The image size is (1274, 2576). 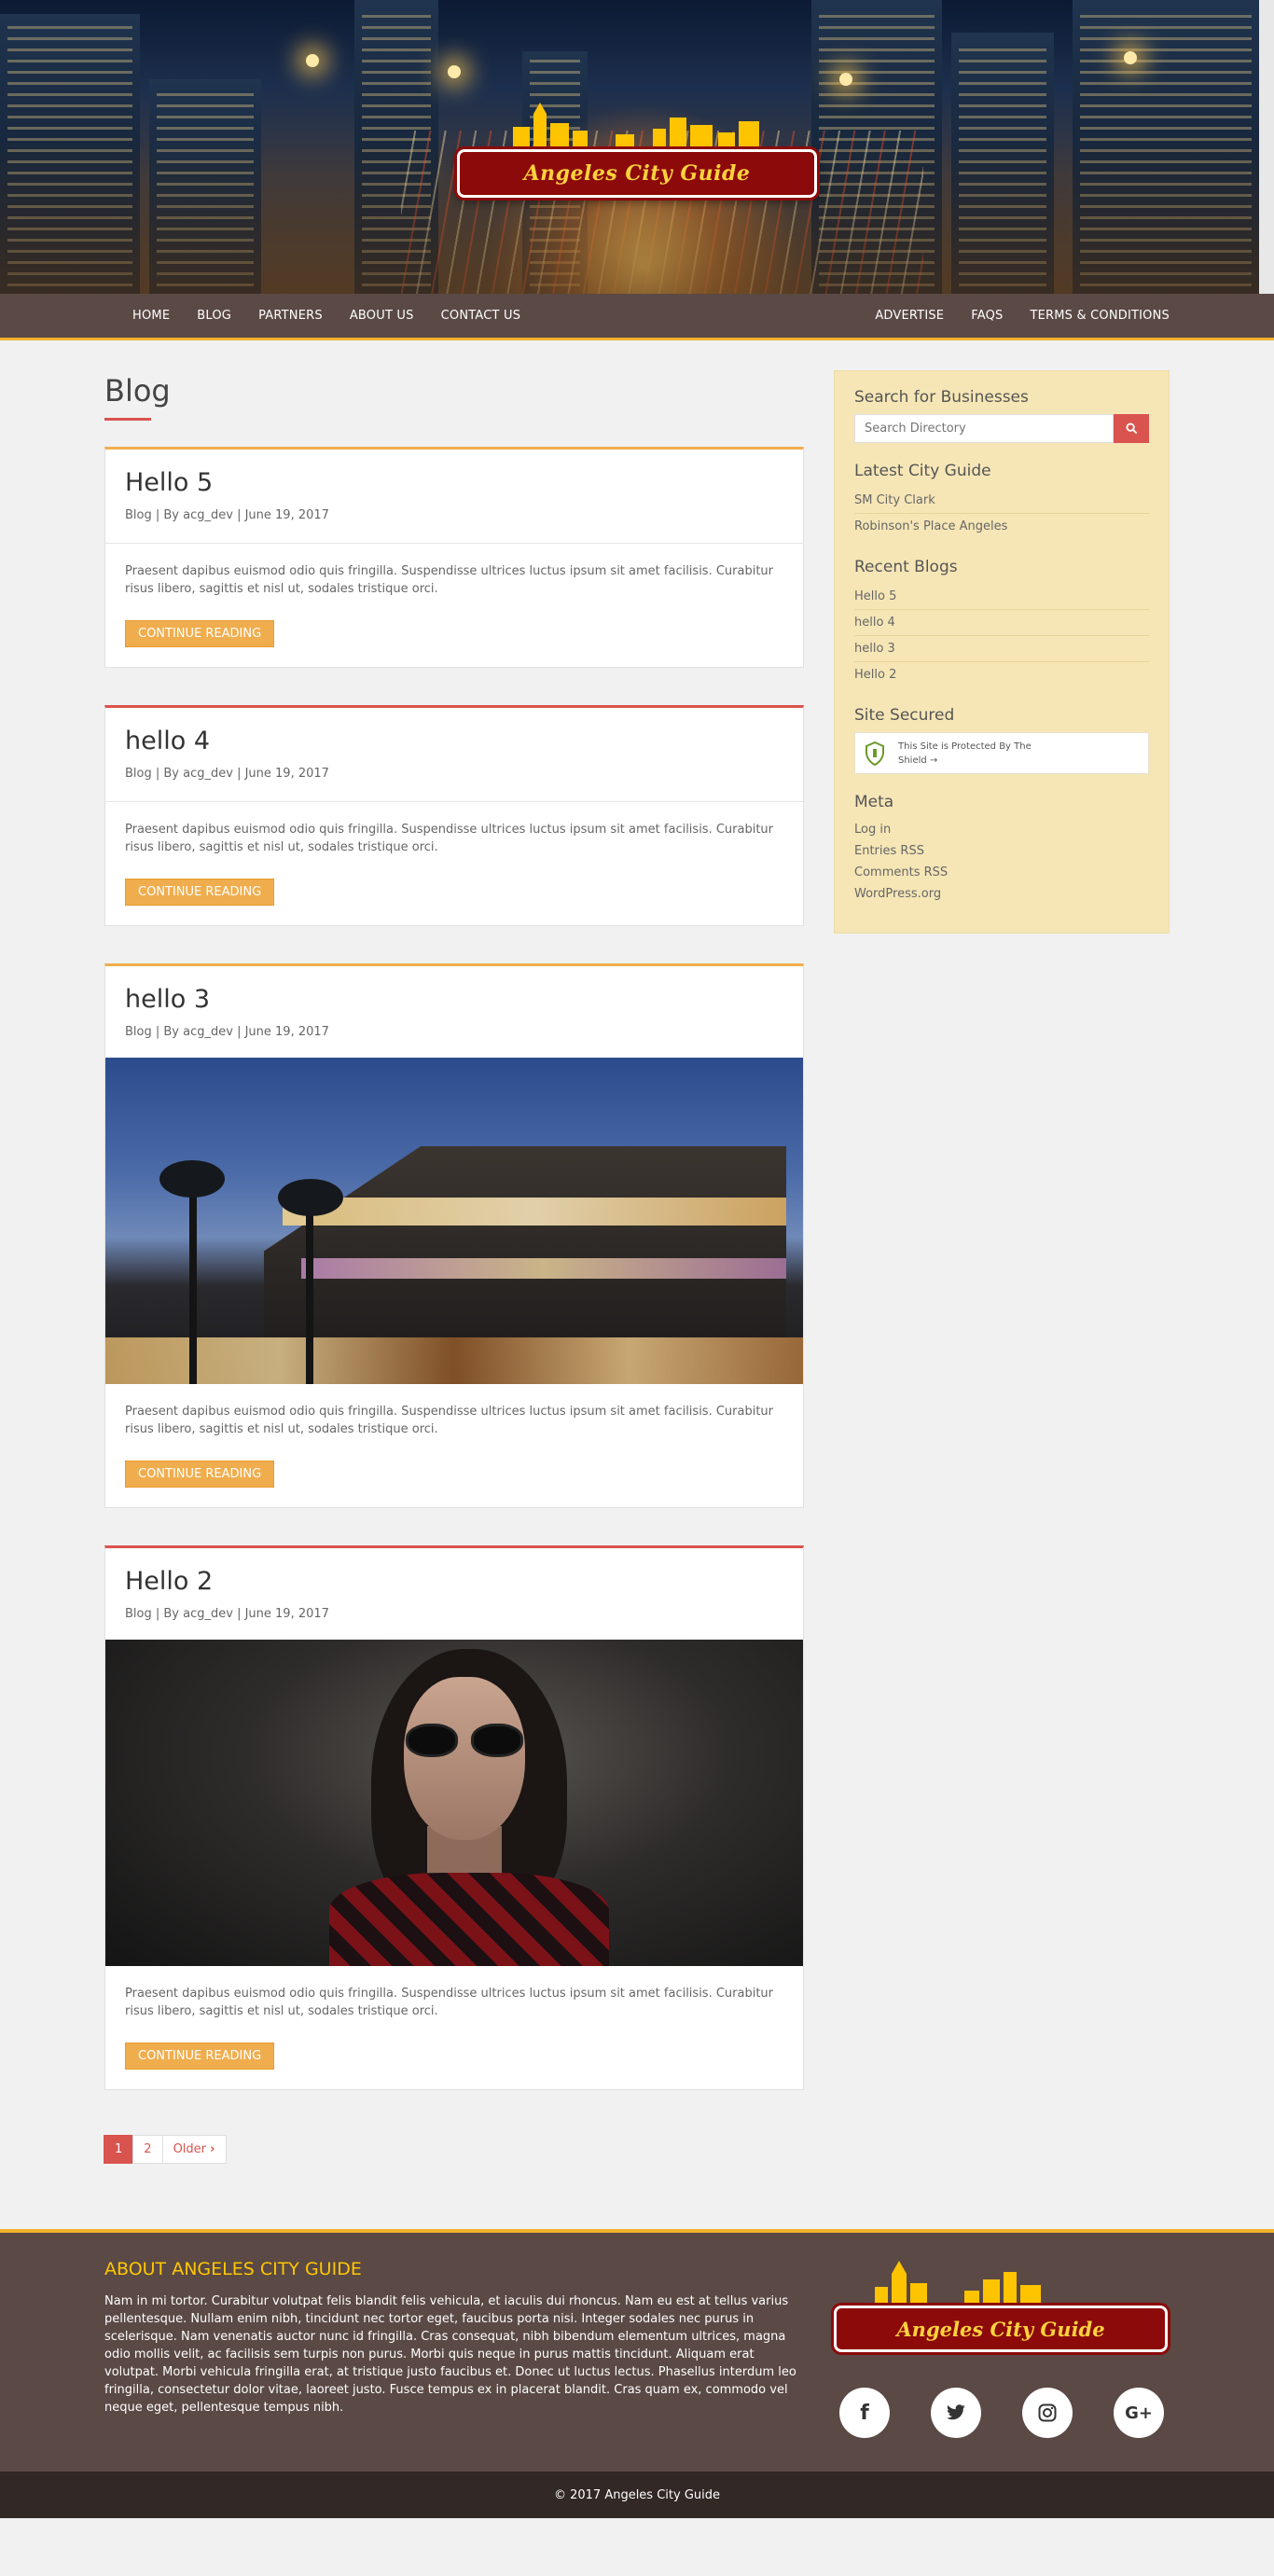 I want to click on nav-item-home: HOME, so click(x=151, y=316).